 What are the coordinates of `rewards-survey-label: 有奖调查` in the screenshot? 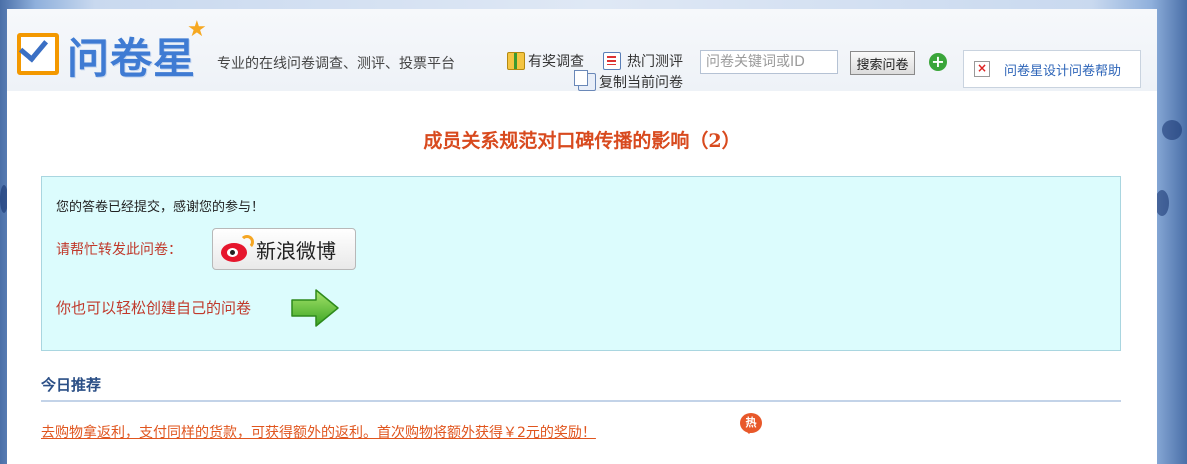 It's located at (556, 62).